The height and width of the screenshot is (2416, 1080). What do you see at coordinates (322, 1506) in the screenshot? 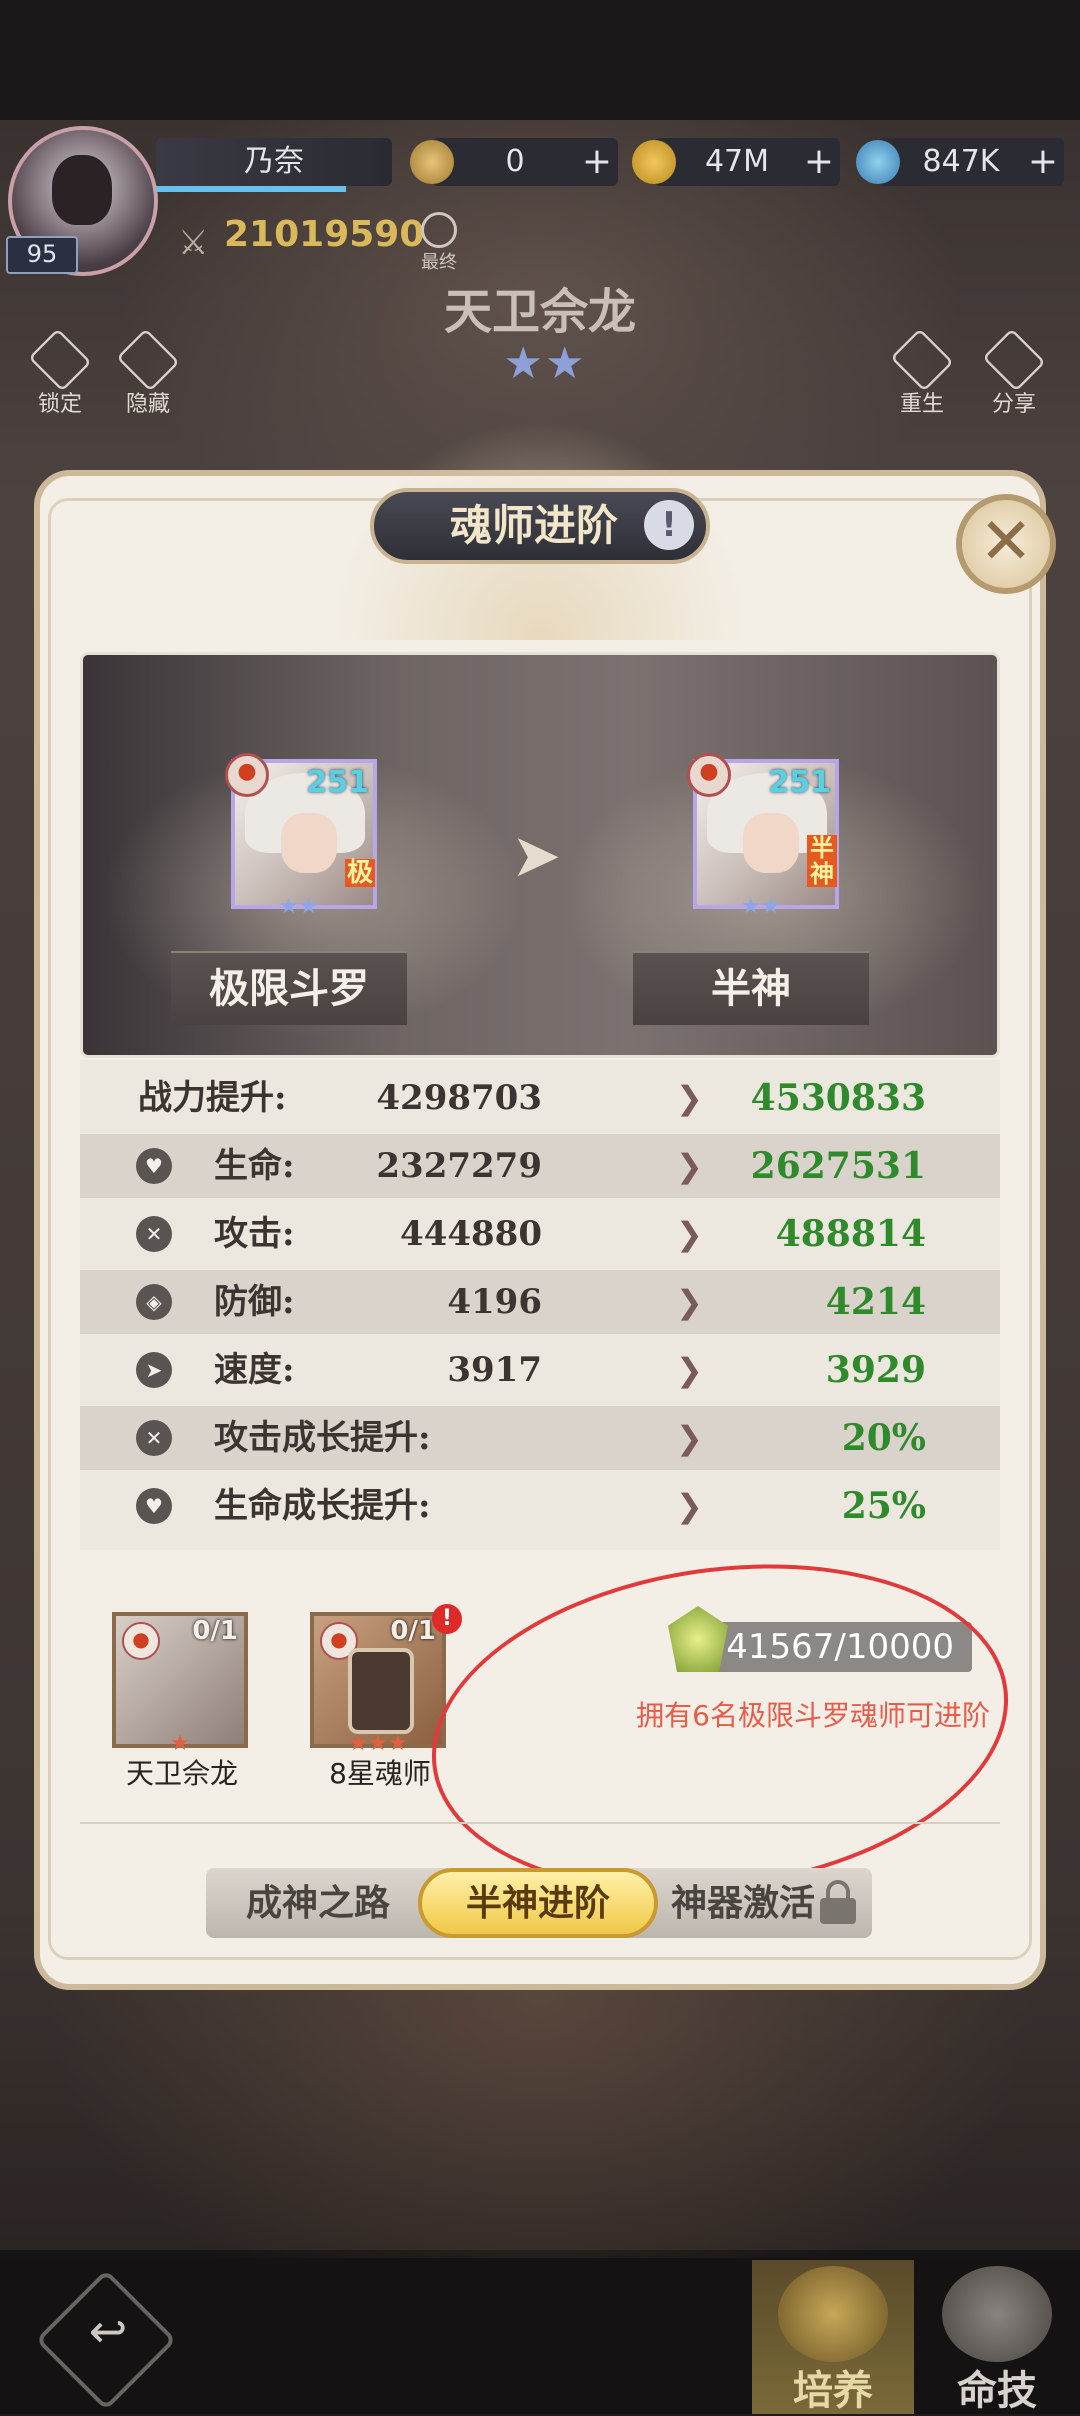
I see `stat-label: 生命成长提升:` at bounding box center [322, 1506].